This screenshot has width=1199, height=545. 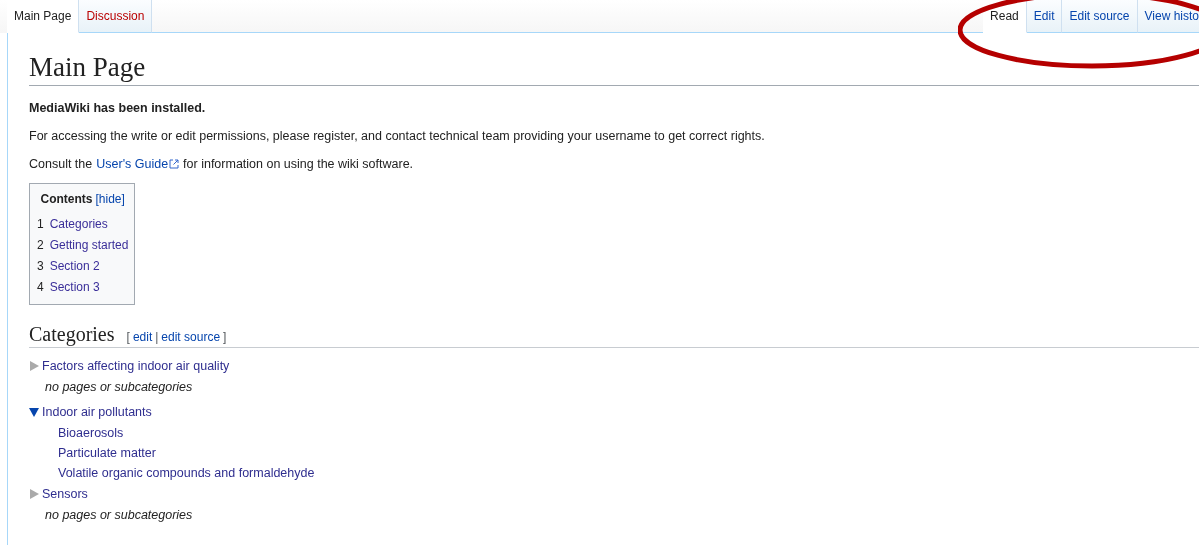 What do you see at coordinates (34, 412) in the screenshot?
I see `collapse-triangle-icon` at bounding box center [34, 412].